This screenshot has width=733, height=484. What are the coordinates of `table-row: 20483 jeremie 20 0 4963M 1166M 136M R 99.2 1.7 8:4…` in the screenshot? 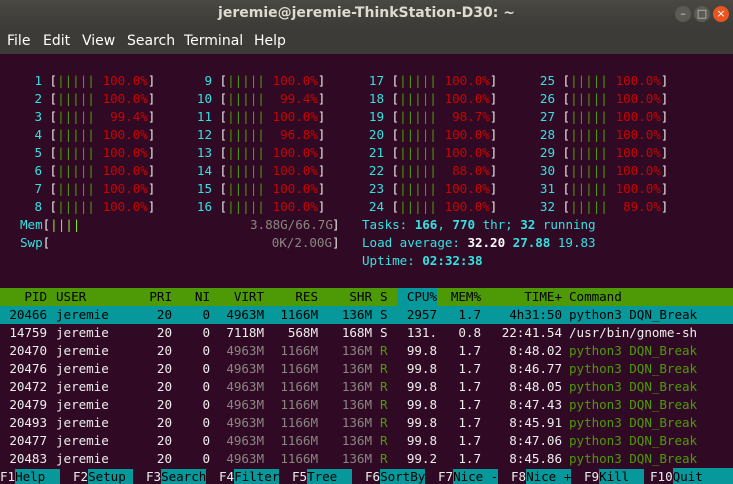 It's located at (366, 459).